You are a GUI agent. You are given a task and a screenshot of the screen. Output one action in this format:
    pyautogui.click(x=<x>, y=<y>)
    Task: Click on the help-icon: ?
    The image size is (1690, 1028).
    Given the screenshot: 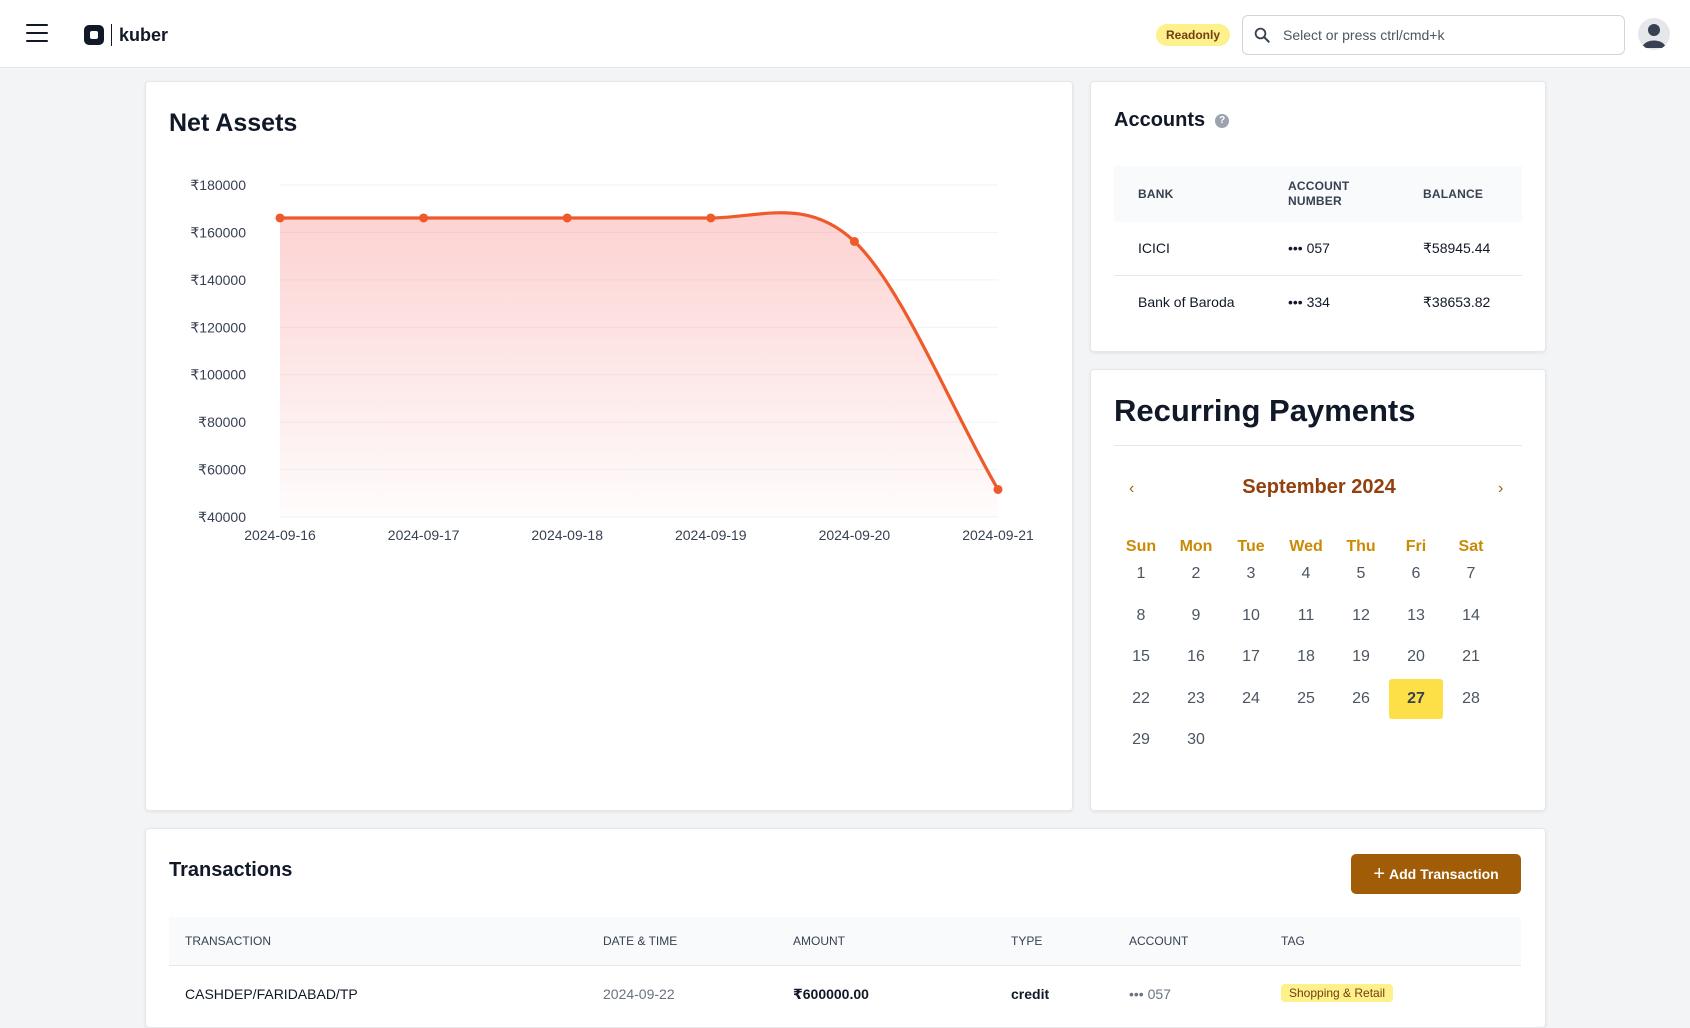 What is the action you would take?
    pyautogui.click(x=1222, y=120)
    